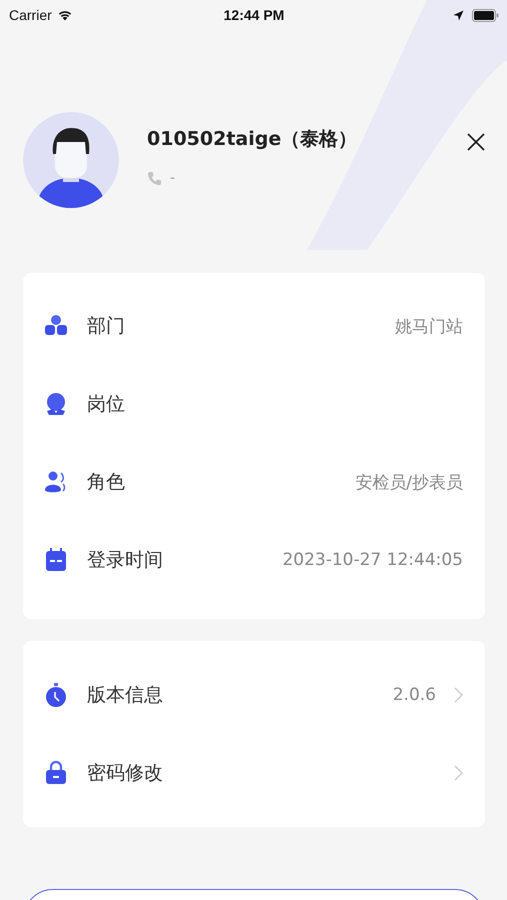 This screenshot has width=507, height=900. Describe the element at coordinates (56, 560) in the screenshot. I see `calendar-icon` at that location.